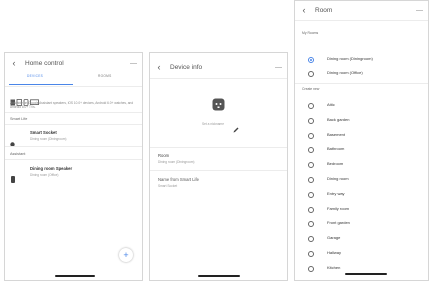 The image size is (434, 281). What do you see at coordinates (43, 132) in the screenshot?
I see `smart-socket-title: Smart Socket` at bounding box center [43, 132].